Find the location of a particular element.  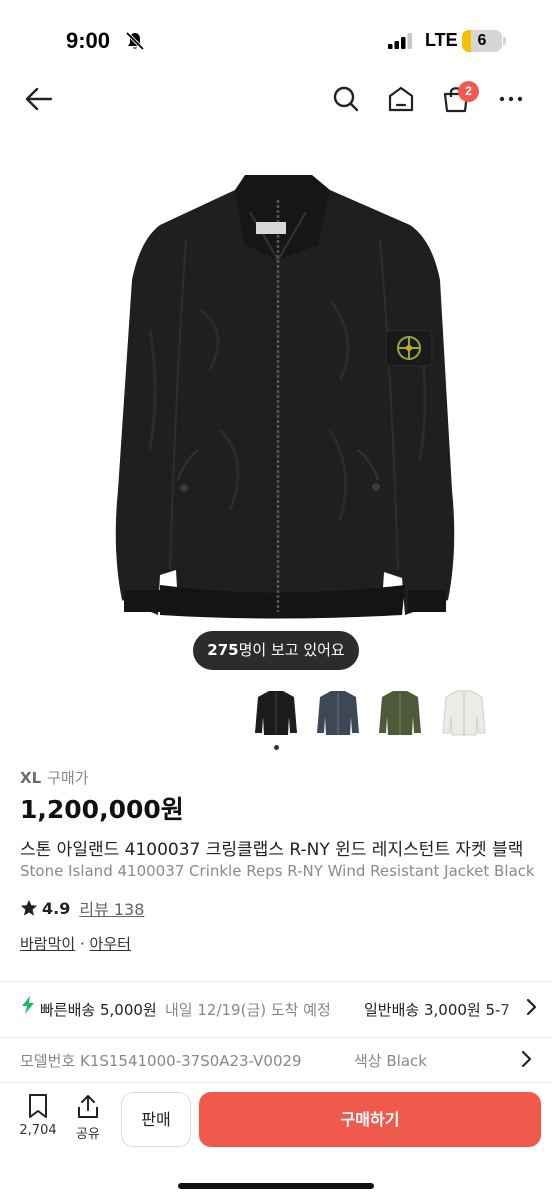

search-icon is located at coordinates (346, 99).